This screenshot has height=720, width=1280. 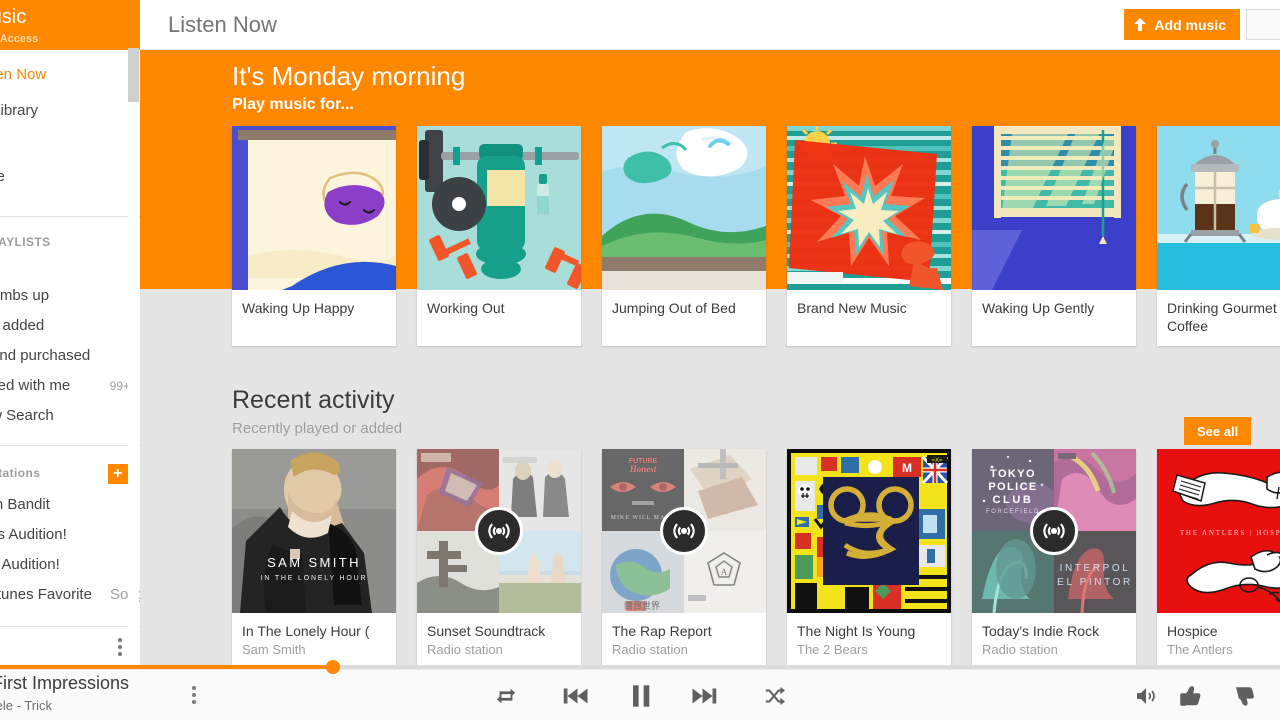 I want to click on playback-progress-handle, so click(x=332, y=667).